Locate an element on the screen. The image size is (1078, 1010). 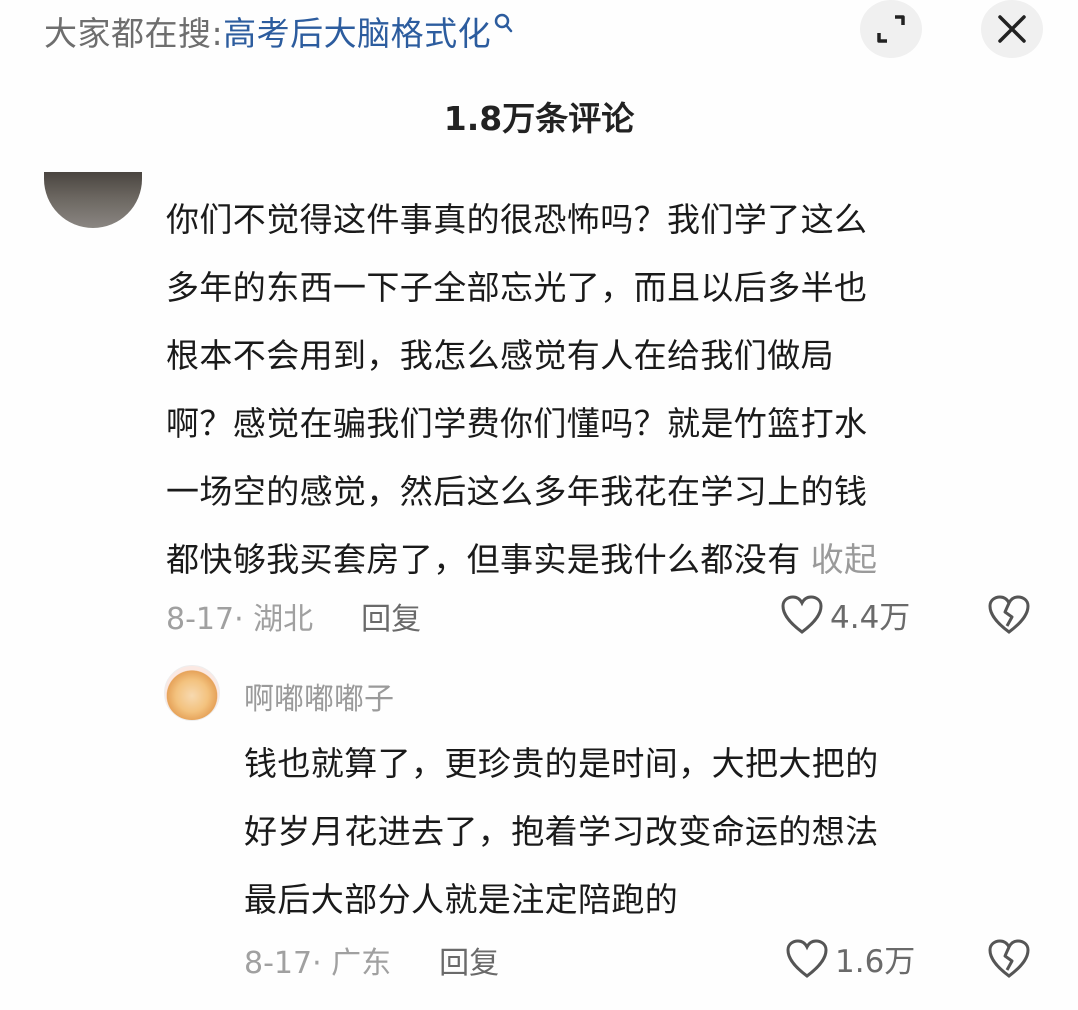
close-icon is located at coordinates (1012, 29).